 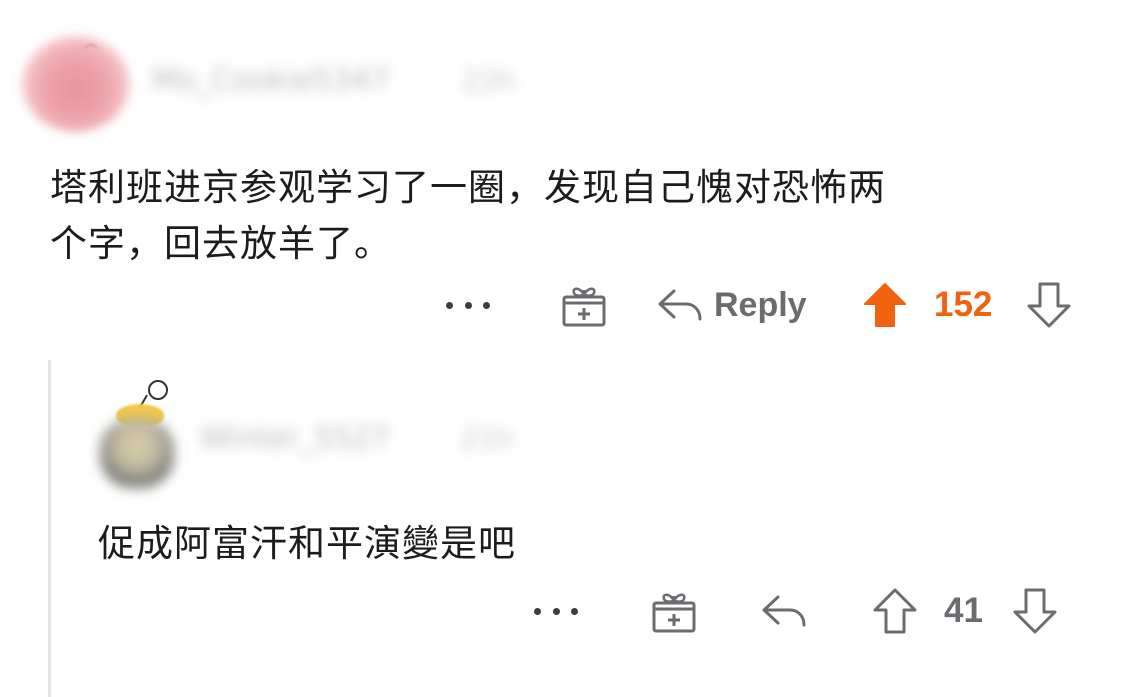 I want to click on reply-button: Reply, so click(x=731, y=305).